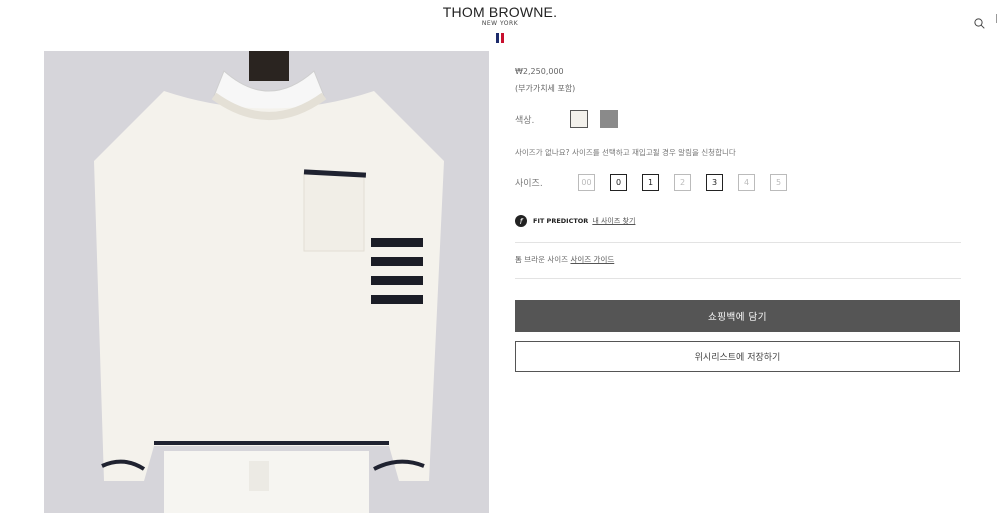 This screenshot has width=1000, height=513. What do you see at coordinates (737, 316) in the screenshot?
I see `add-to-bag-button: 쇼핑백에 담기` at bounding box center [737, 316].